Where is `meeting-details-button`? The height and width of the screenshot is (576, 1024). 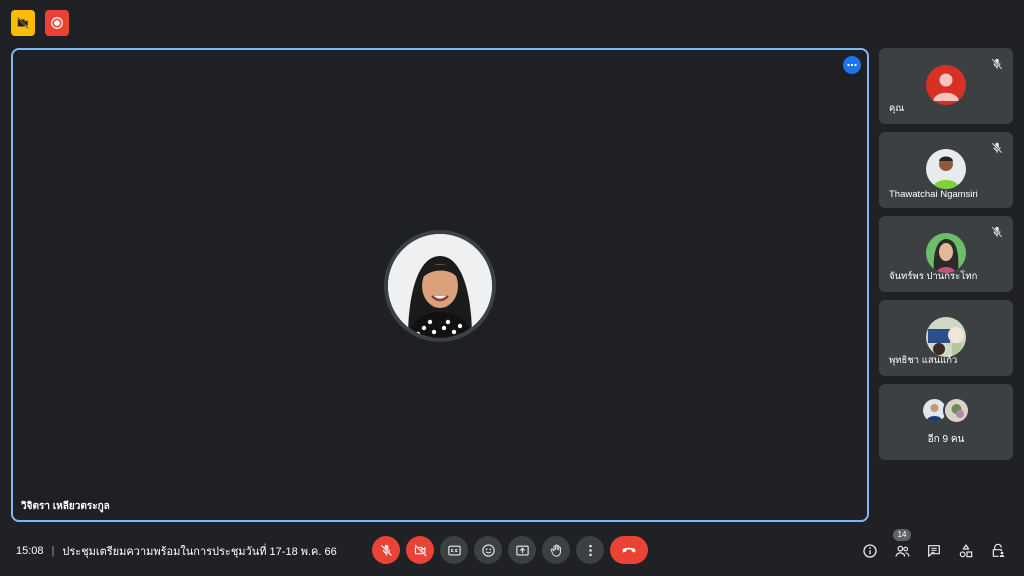 meeting-details-button is located at coordinates (870, 551).